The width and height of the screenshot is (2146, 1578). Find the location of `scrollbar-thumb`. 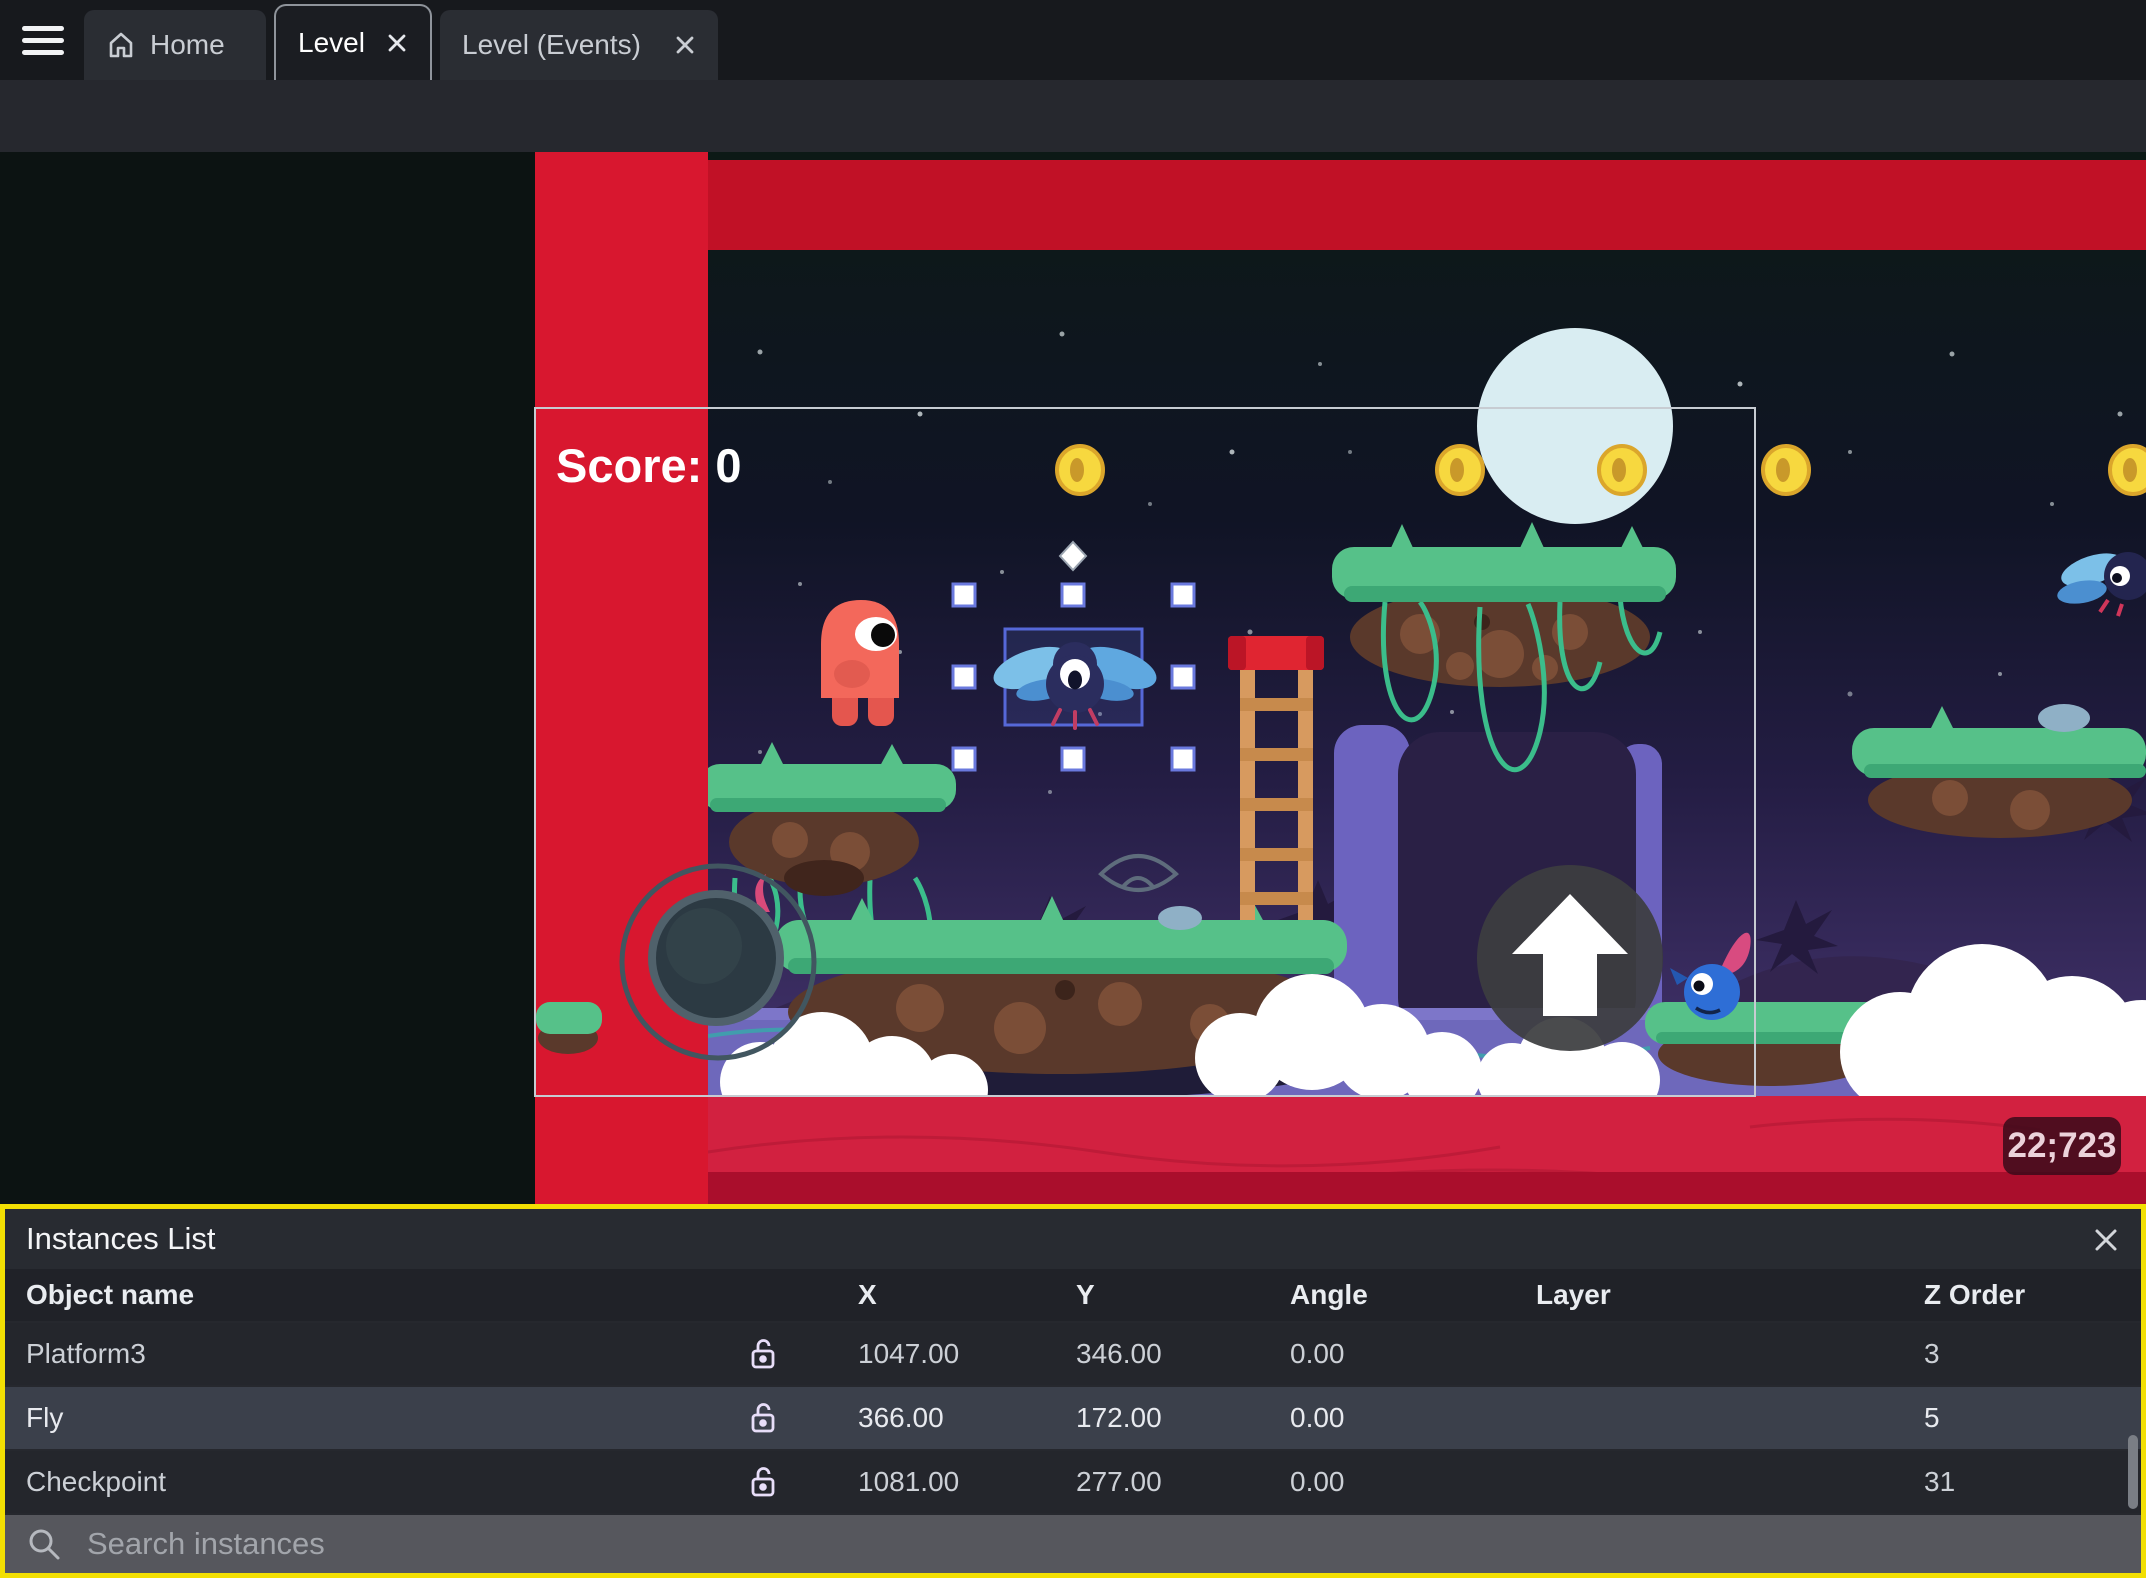

scrollbar-thumb is located at coordinates (2133, 1472).